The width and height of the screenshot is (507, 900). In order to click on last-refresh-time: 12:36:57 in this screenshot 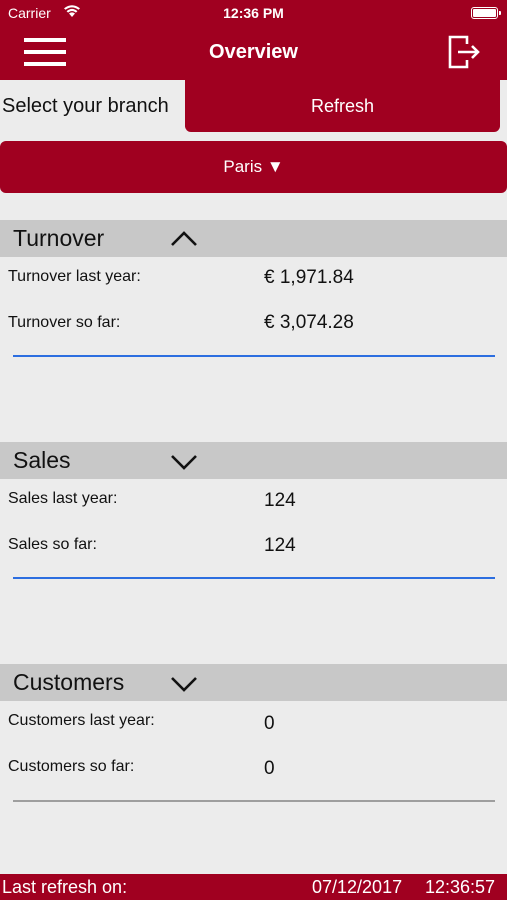, I will do `click(460, 887)`.